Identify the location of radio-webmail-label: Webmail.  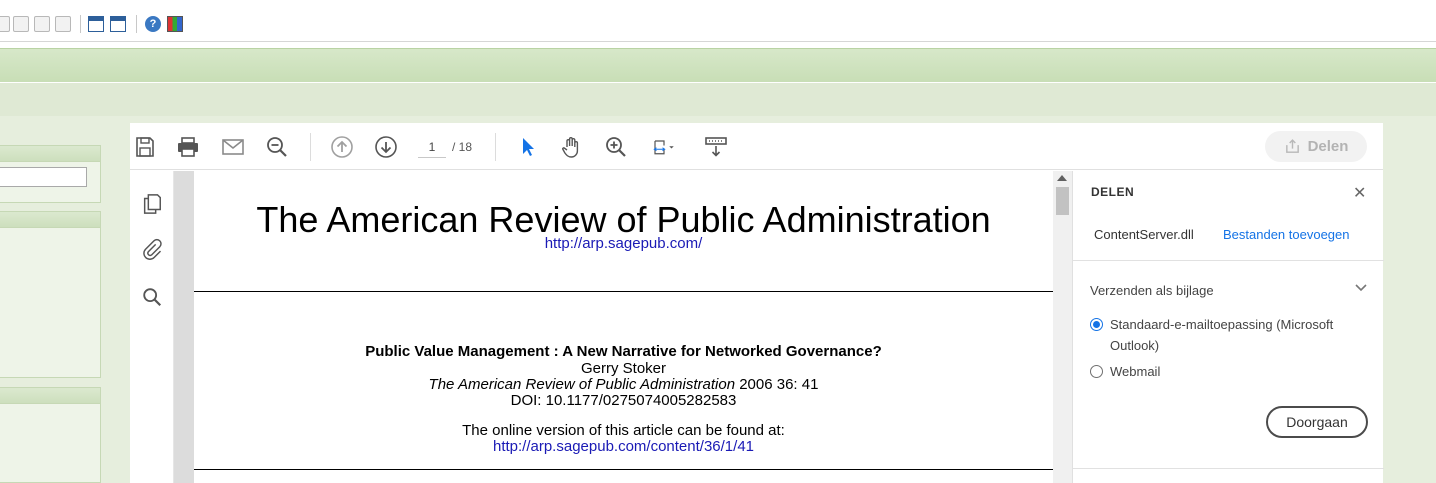
(1235, 371).